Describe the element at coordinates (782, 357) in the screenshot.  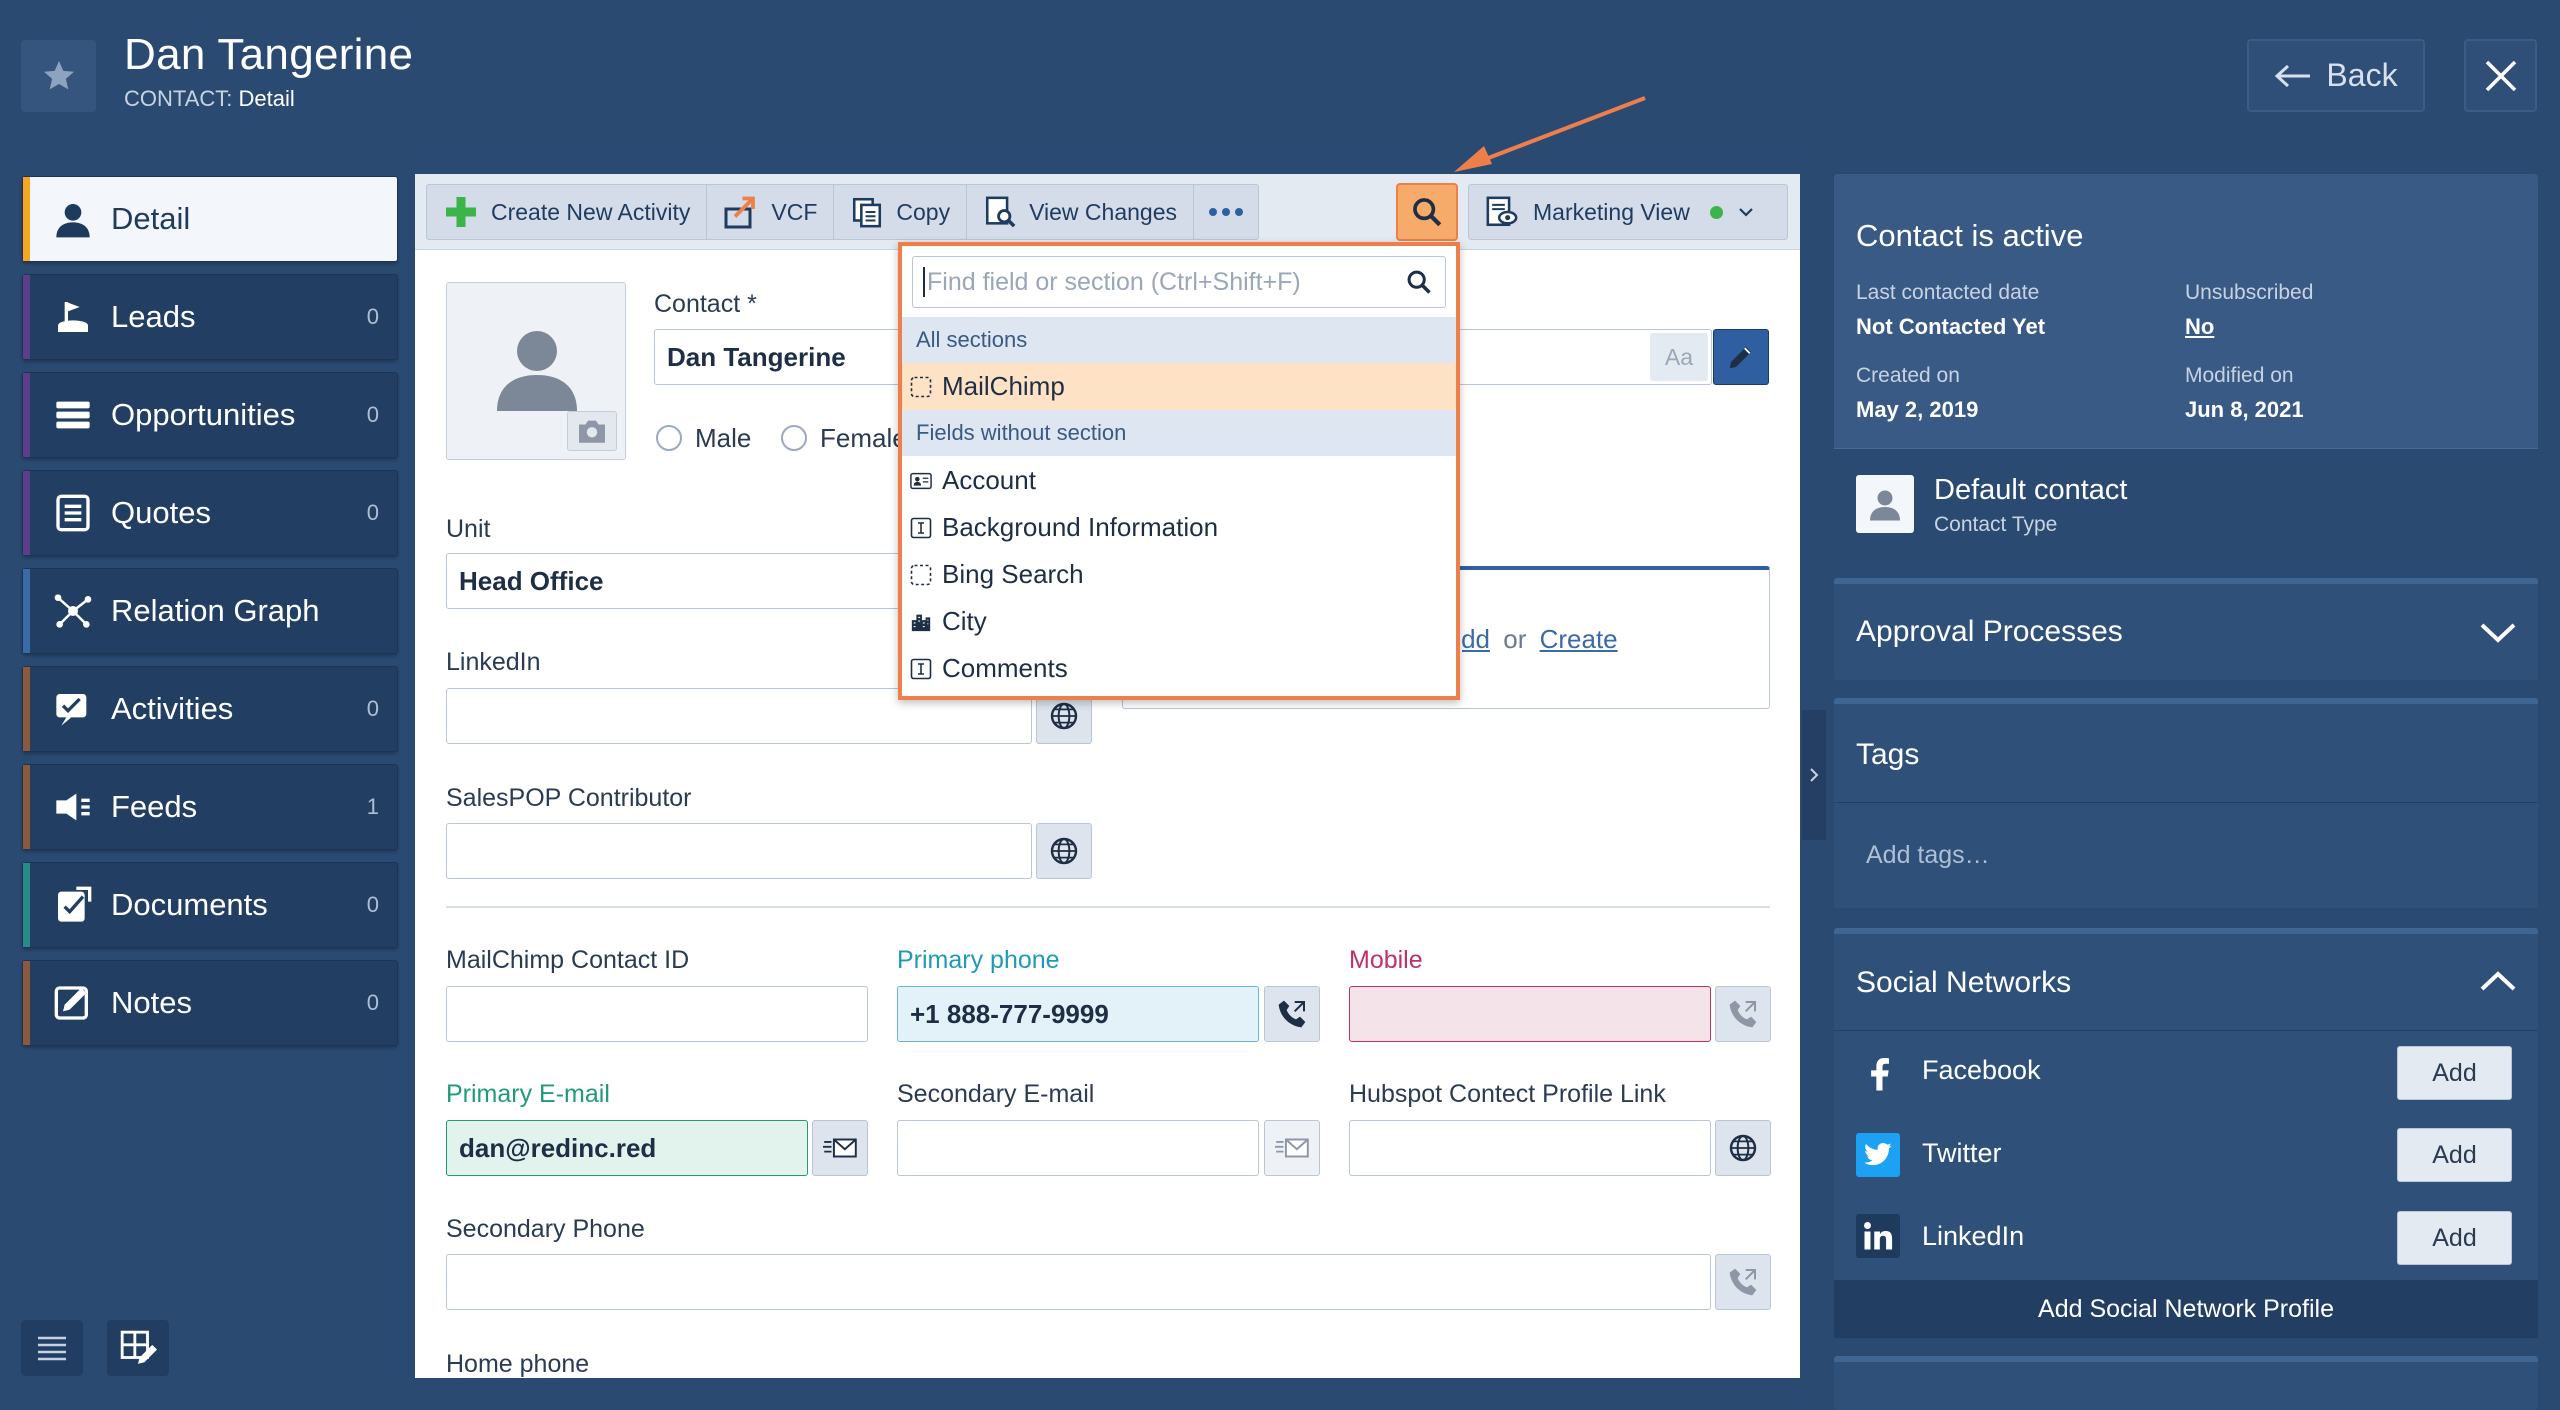
I see `contact-name-input: Dan Tangerine` at that location.